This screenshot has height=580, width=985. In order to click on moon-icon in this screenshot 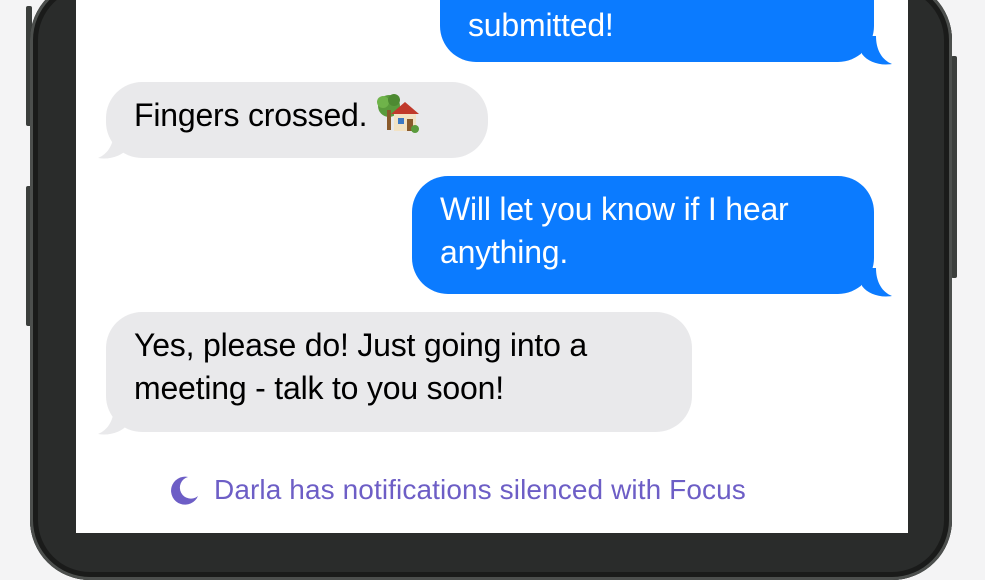, I will do `click(184, 490)`.